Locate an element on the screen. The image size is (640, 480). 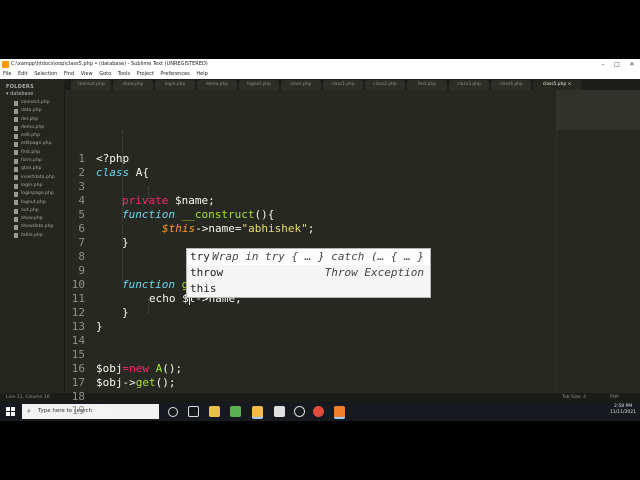
minimap is located at coordinates (598, 241).